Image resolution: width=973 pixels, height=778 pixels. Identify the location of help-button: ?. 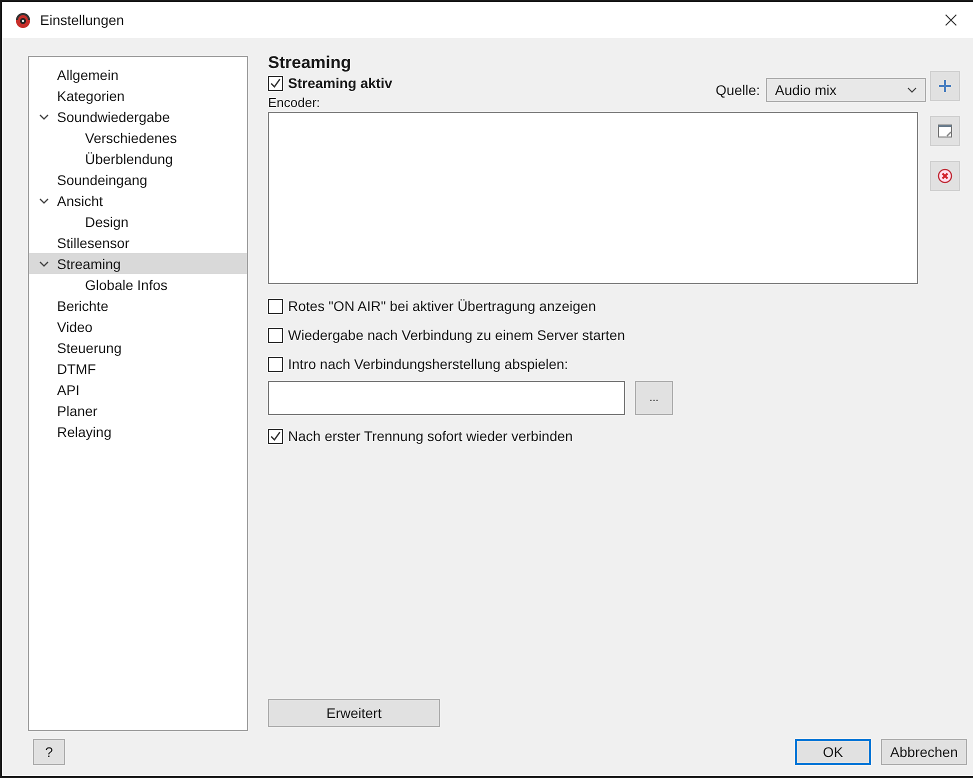
(49, 752).